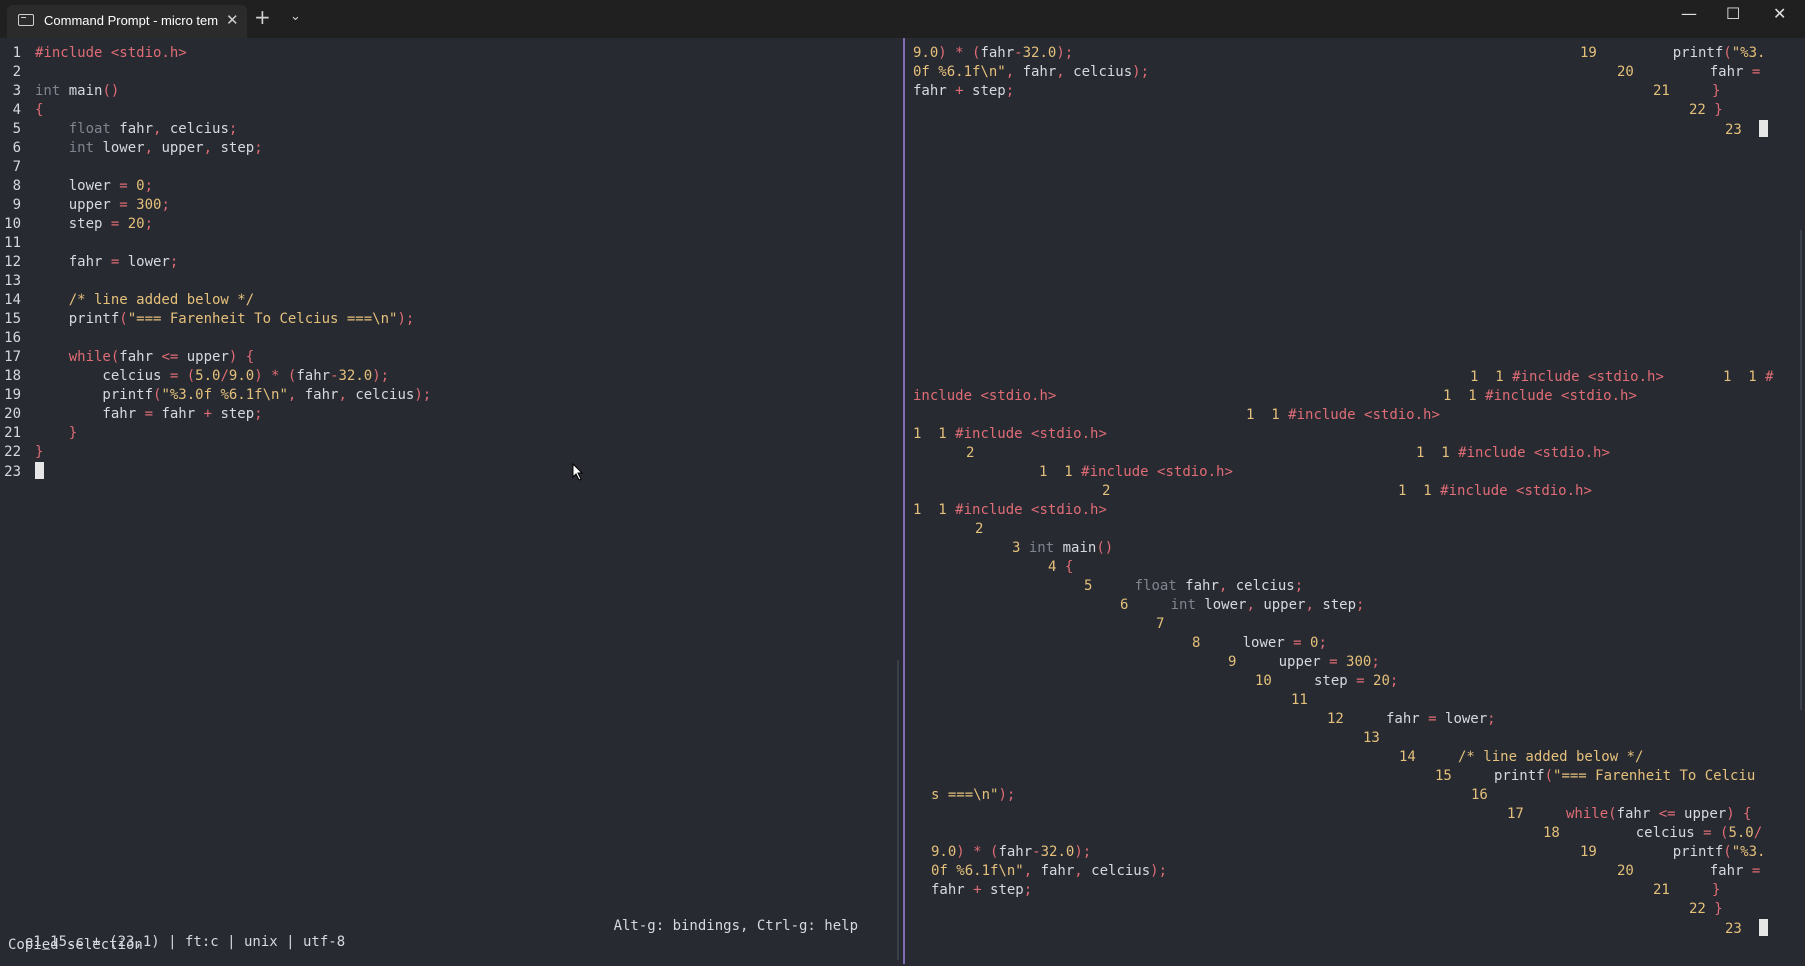 The height and width of the screenshot is (966, 1805). What do you see at coordinates (174, 357) in the screenshot?
I see `code-token: <=` at bounding box center [174, 357].